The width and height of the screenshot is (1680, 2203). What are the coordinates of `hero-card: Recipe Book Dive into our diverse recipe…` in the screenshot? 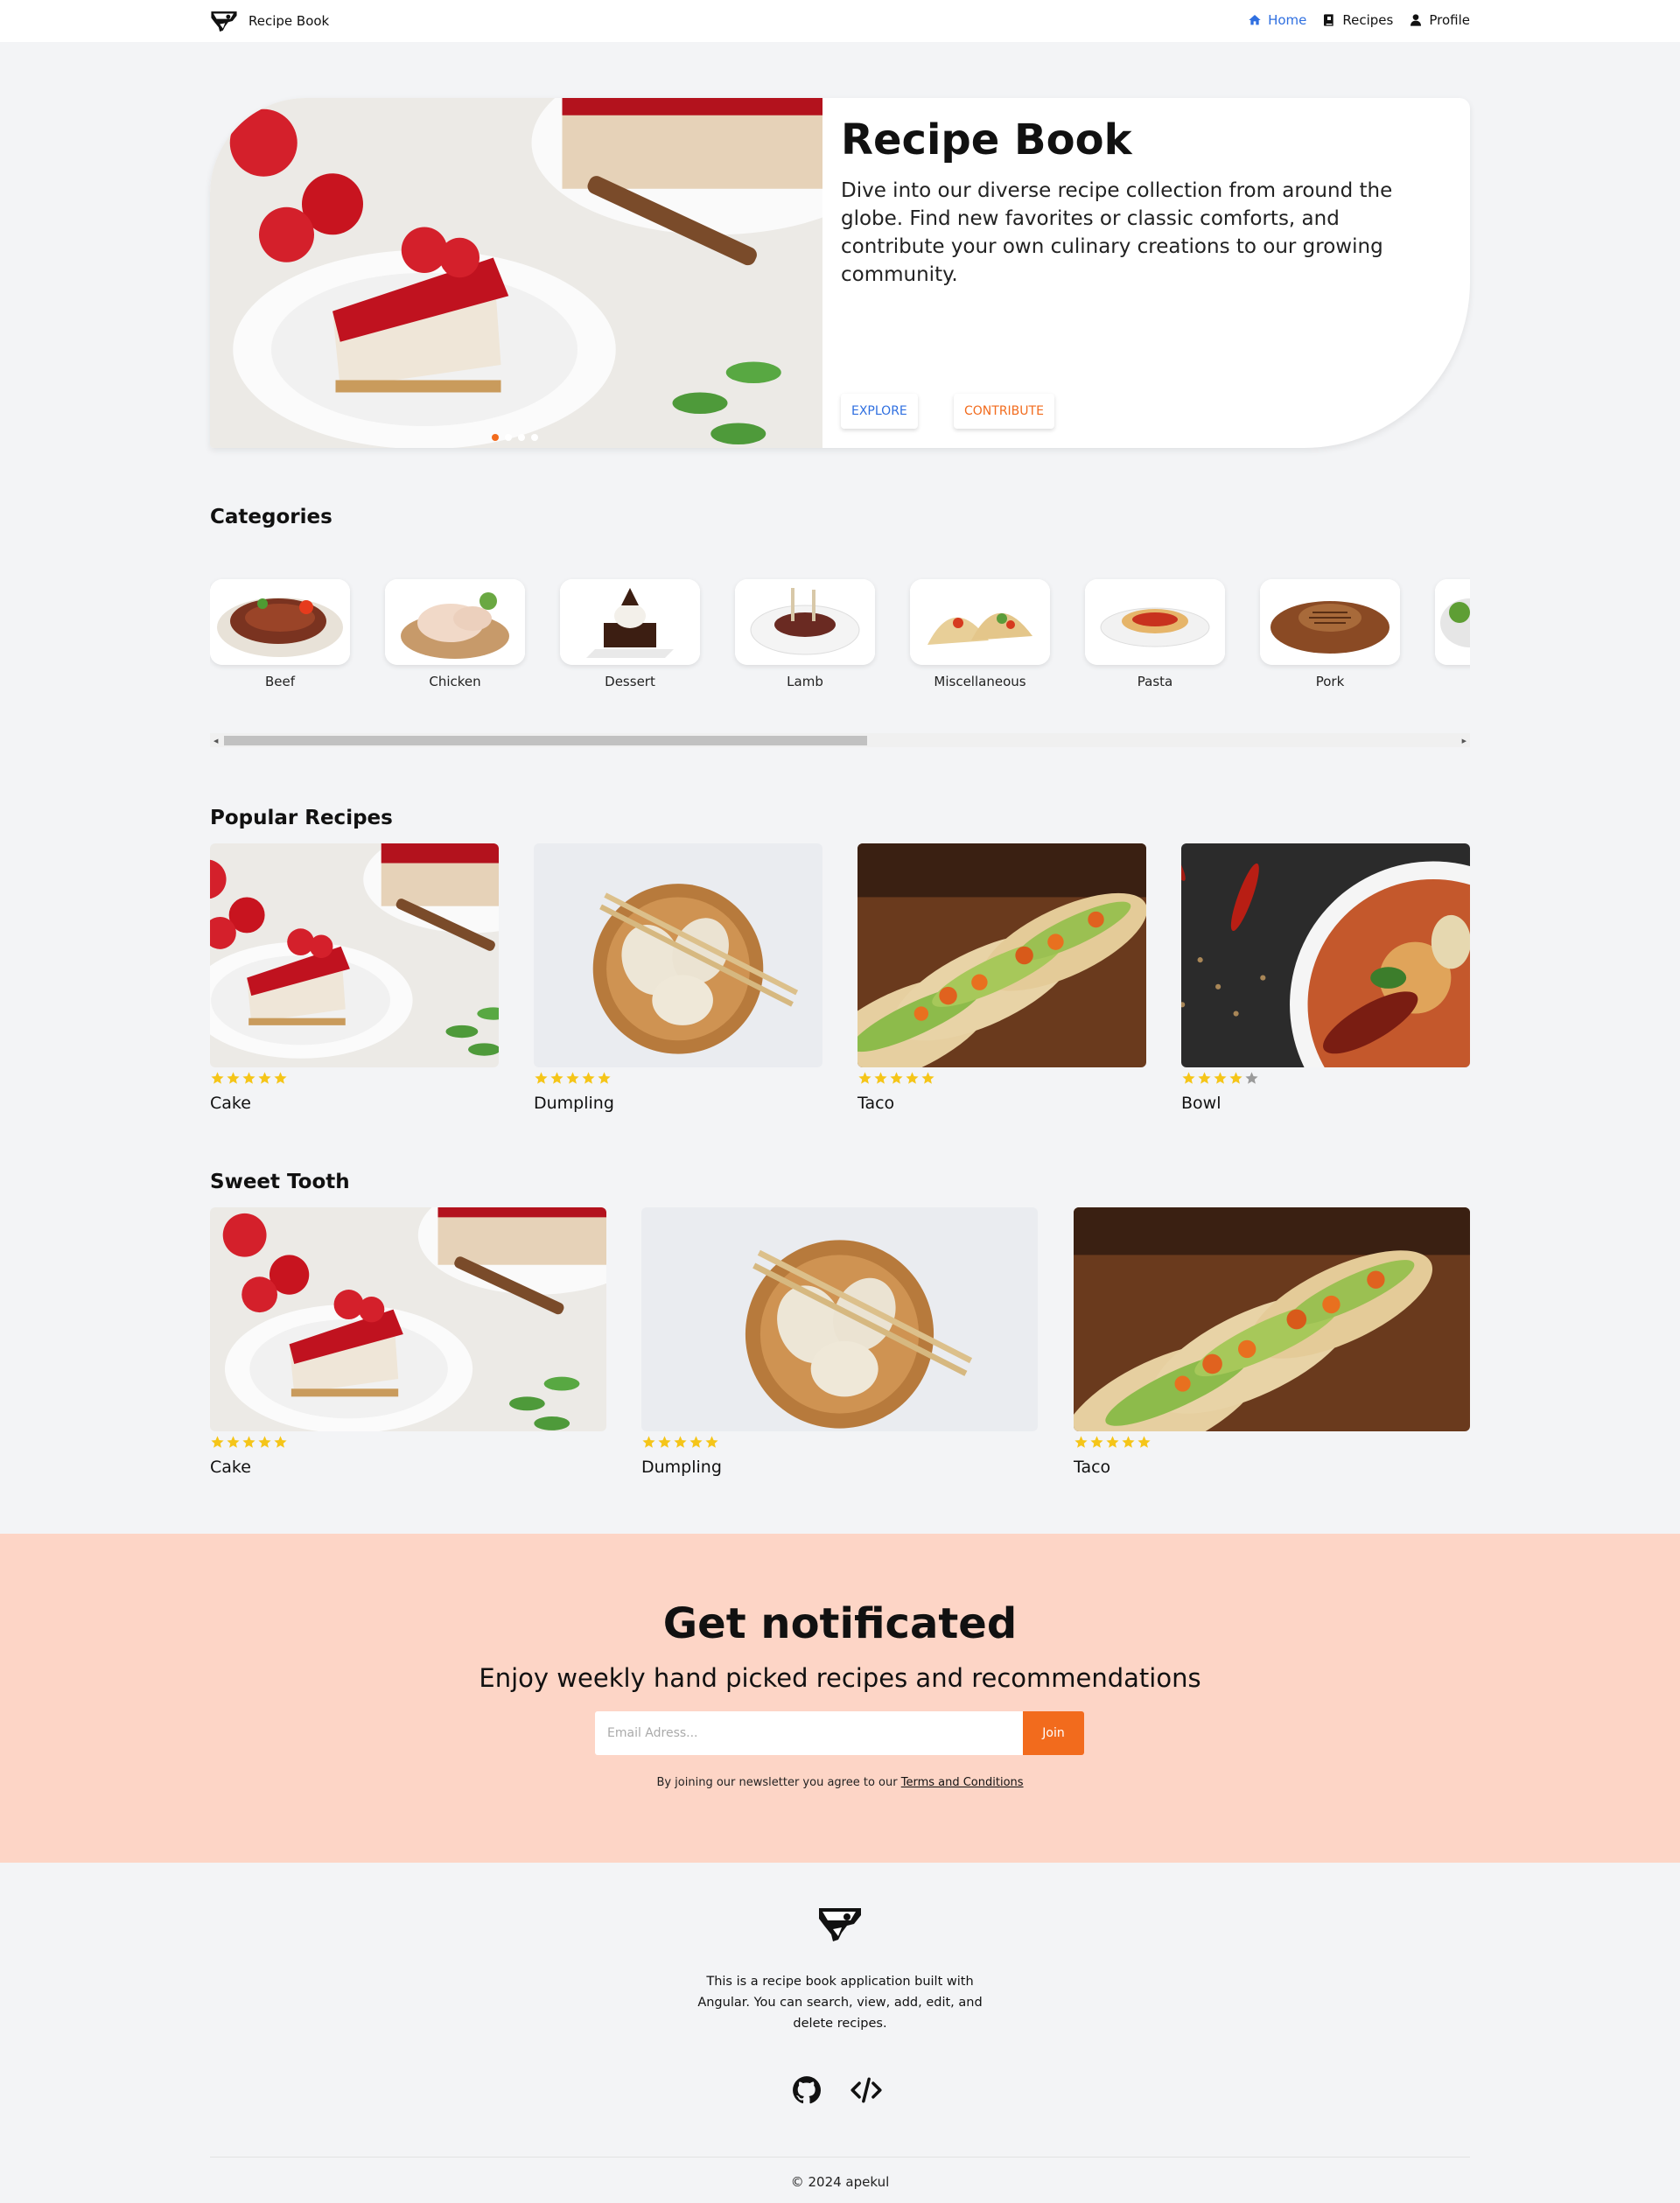 It's located at (840, 273).